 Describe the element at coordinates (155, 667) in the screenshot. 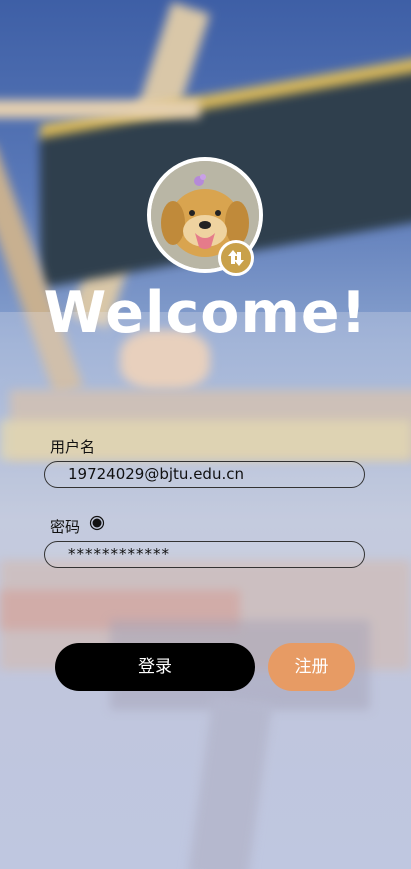

I see `login-button: 登录` at that location.